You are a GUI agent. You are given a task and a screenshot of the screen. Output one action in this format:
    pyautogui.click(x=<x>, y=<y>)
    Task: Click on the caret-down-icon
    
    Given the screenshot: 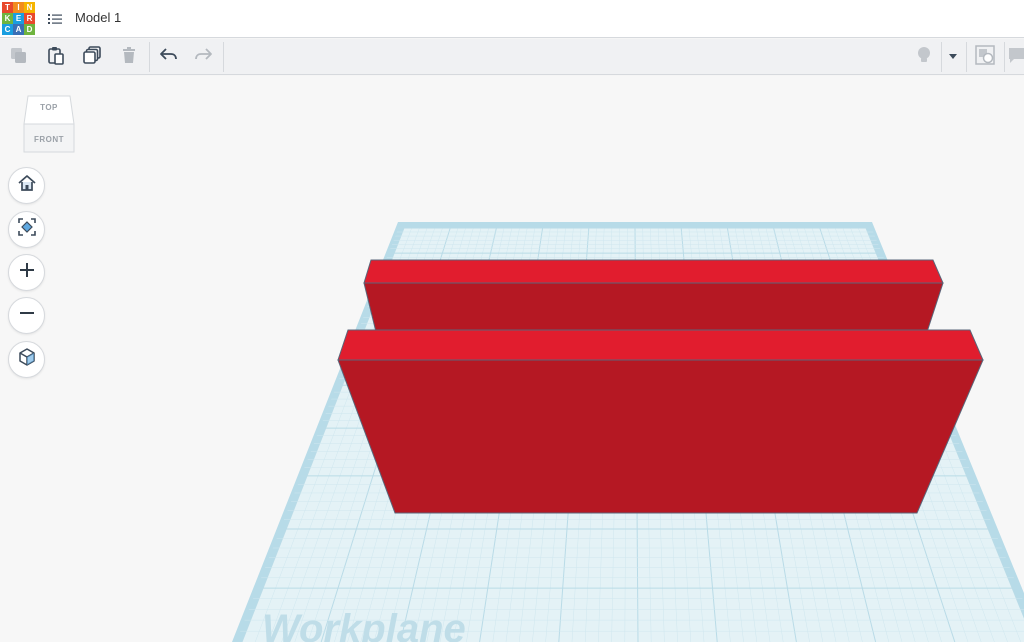 What is the action you would take?
    pyautogui.click(x=953, y=57)
    